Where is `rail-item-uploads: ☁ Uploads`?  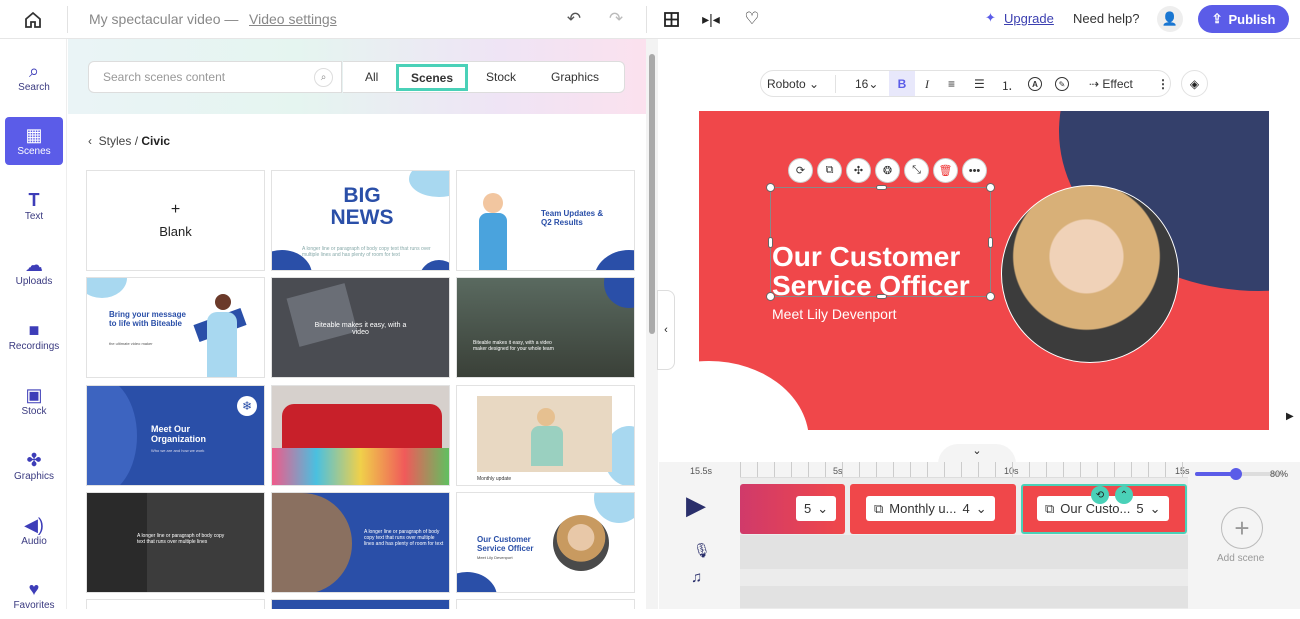
rail-item-uploads: ☁ Uploads is located at coordinates (34, 271).